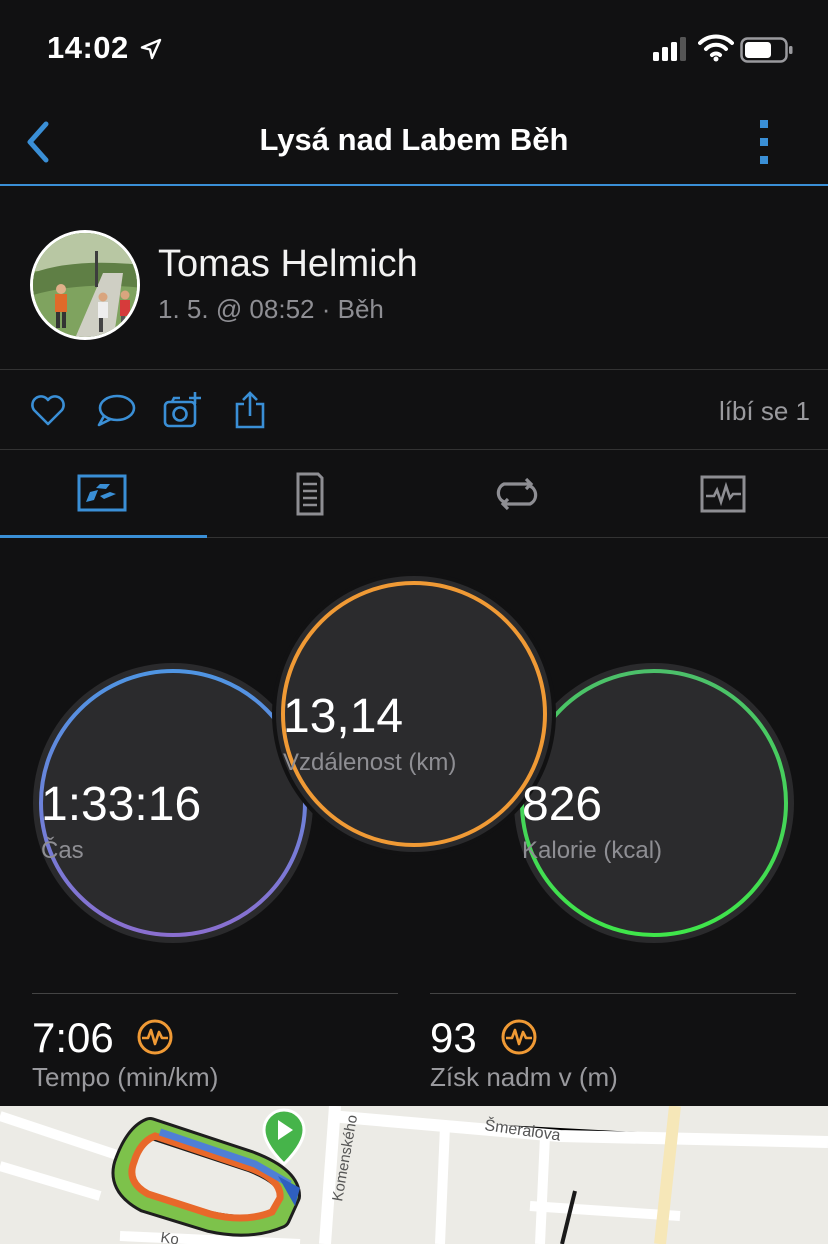 This screenshot has width=828, height=1244. What do you see at coordinates (562, 804) in the screenshot?
I see `calories-value: 826` at bounding box center [562, 804].